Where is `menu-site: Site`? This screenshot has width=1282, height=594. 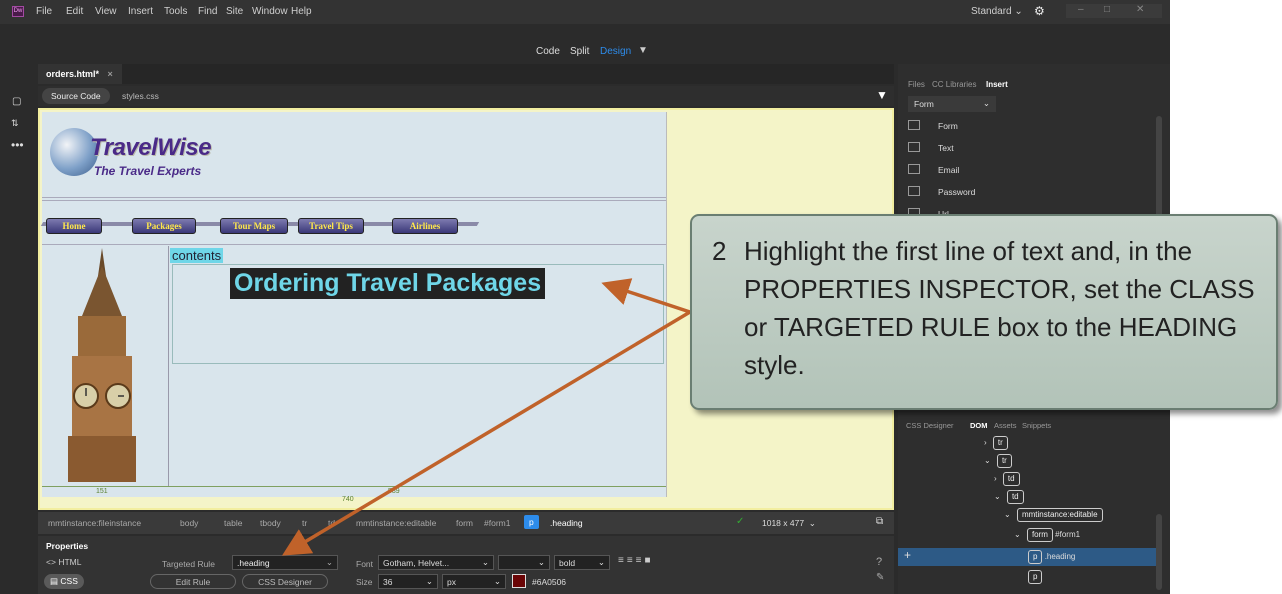 menu-site: Site is located at coordinates (234, 11).